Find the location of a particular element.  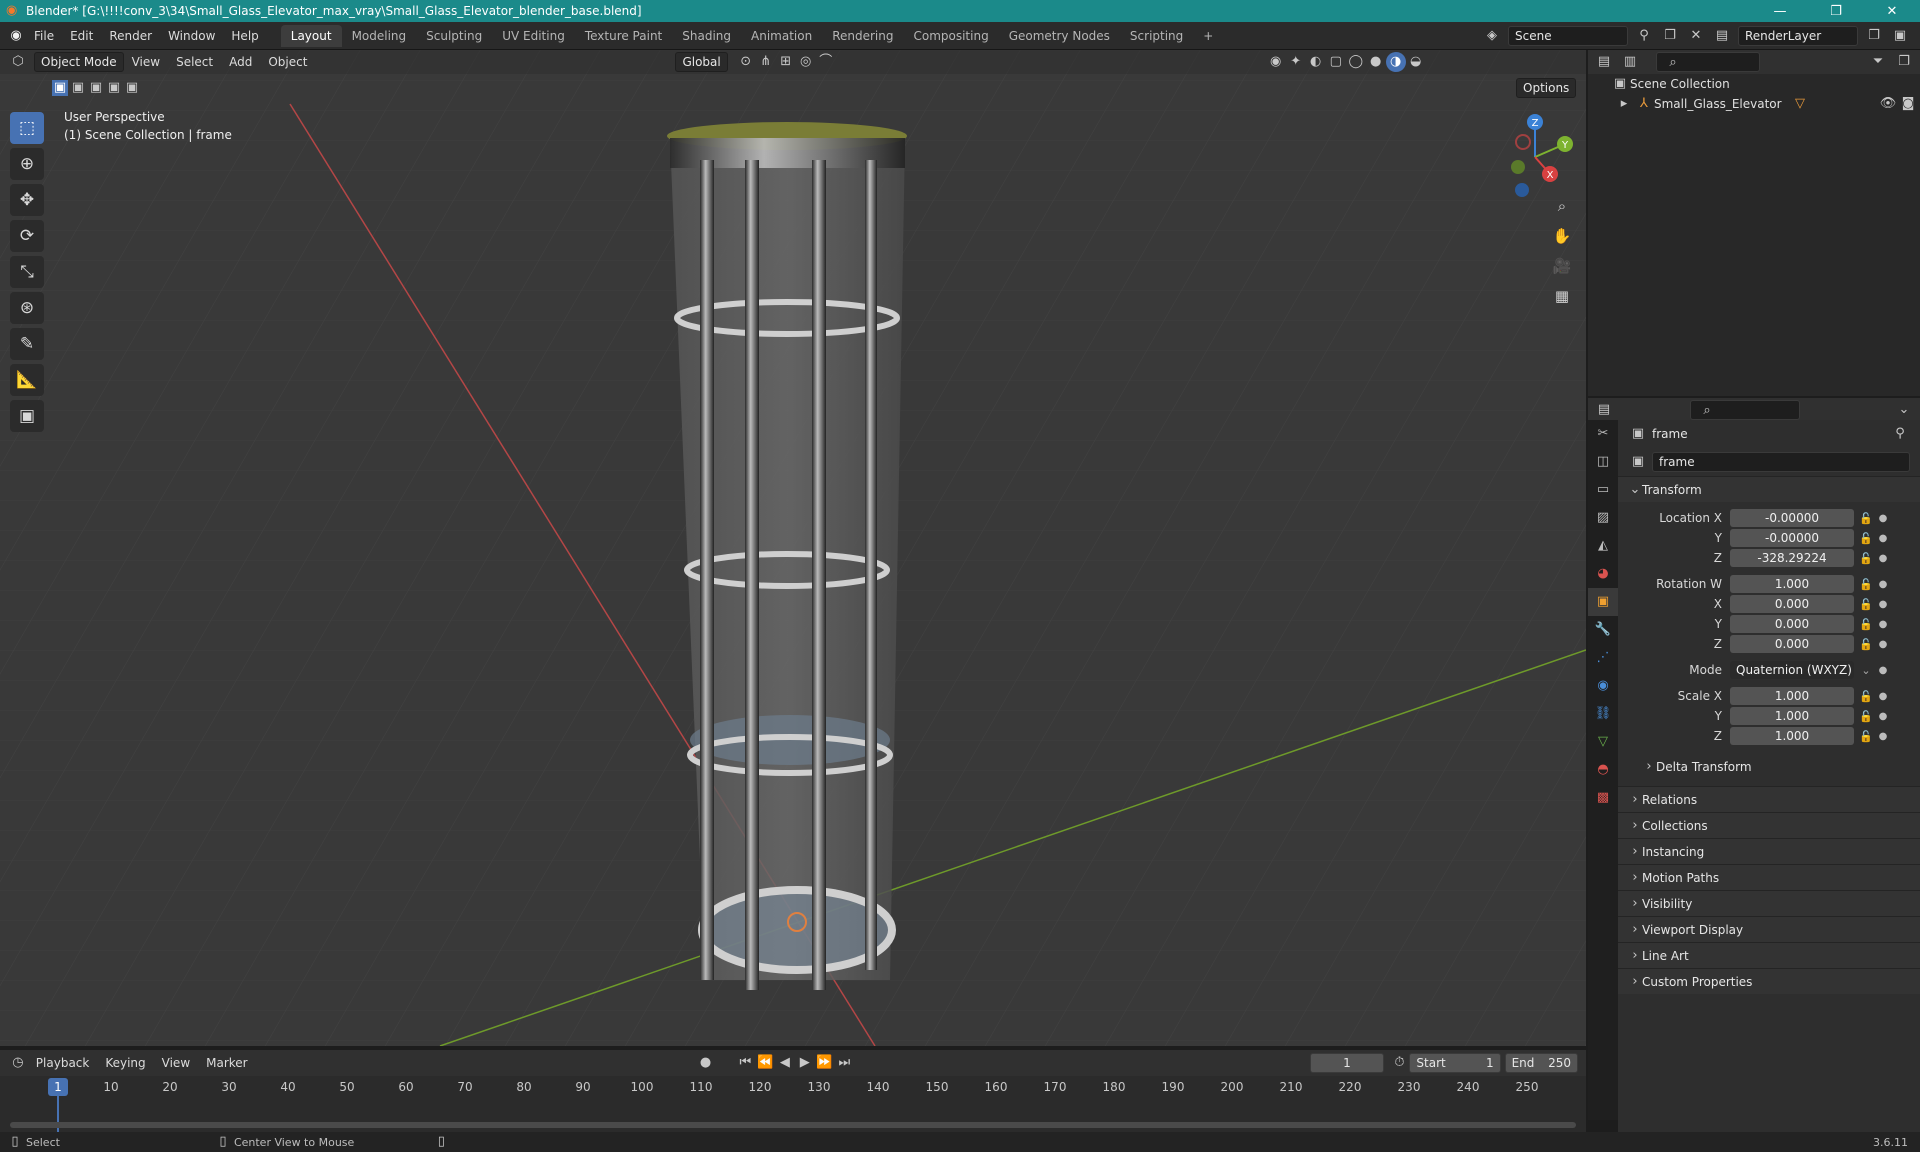

jump-end-icon: ⏭ is located at coordinates (844, 1063).